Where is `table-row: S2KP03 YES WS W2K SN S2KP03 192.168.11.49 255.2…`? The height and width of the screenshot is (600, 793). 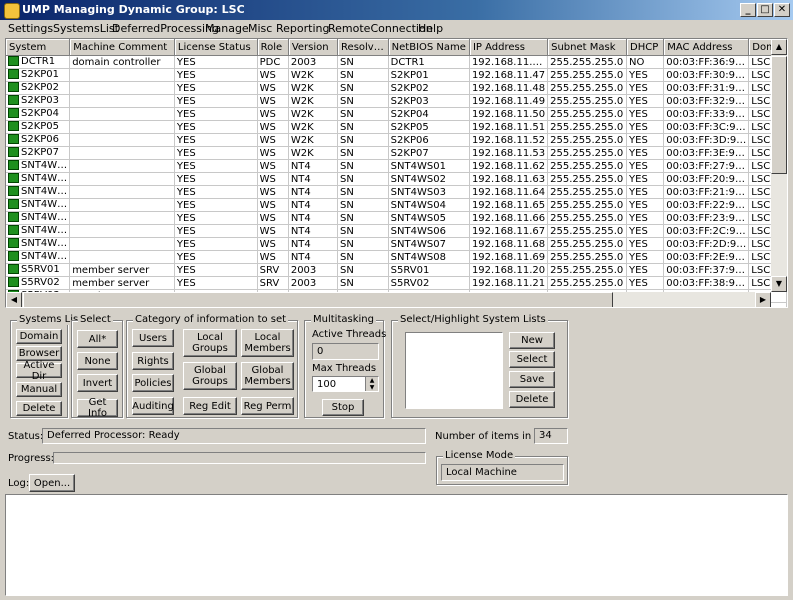
table-row: S2KP03 YES WS W2K SN S2KP03 192.168.11.49 255.2… is located at coordinates (396, 101).